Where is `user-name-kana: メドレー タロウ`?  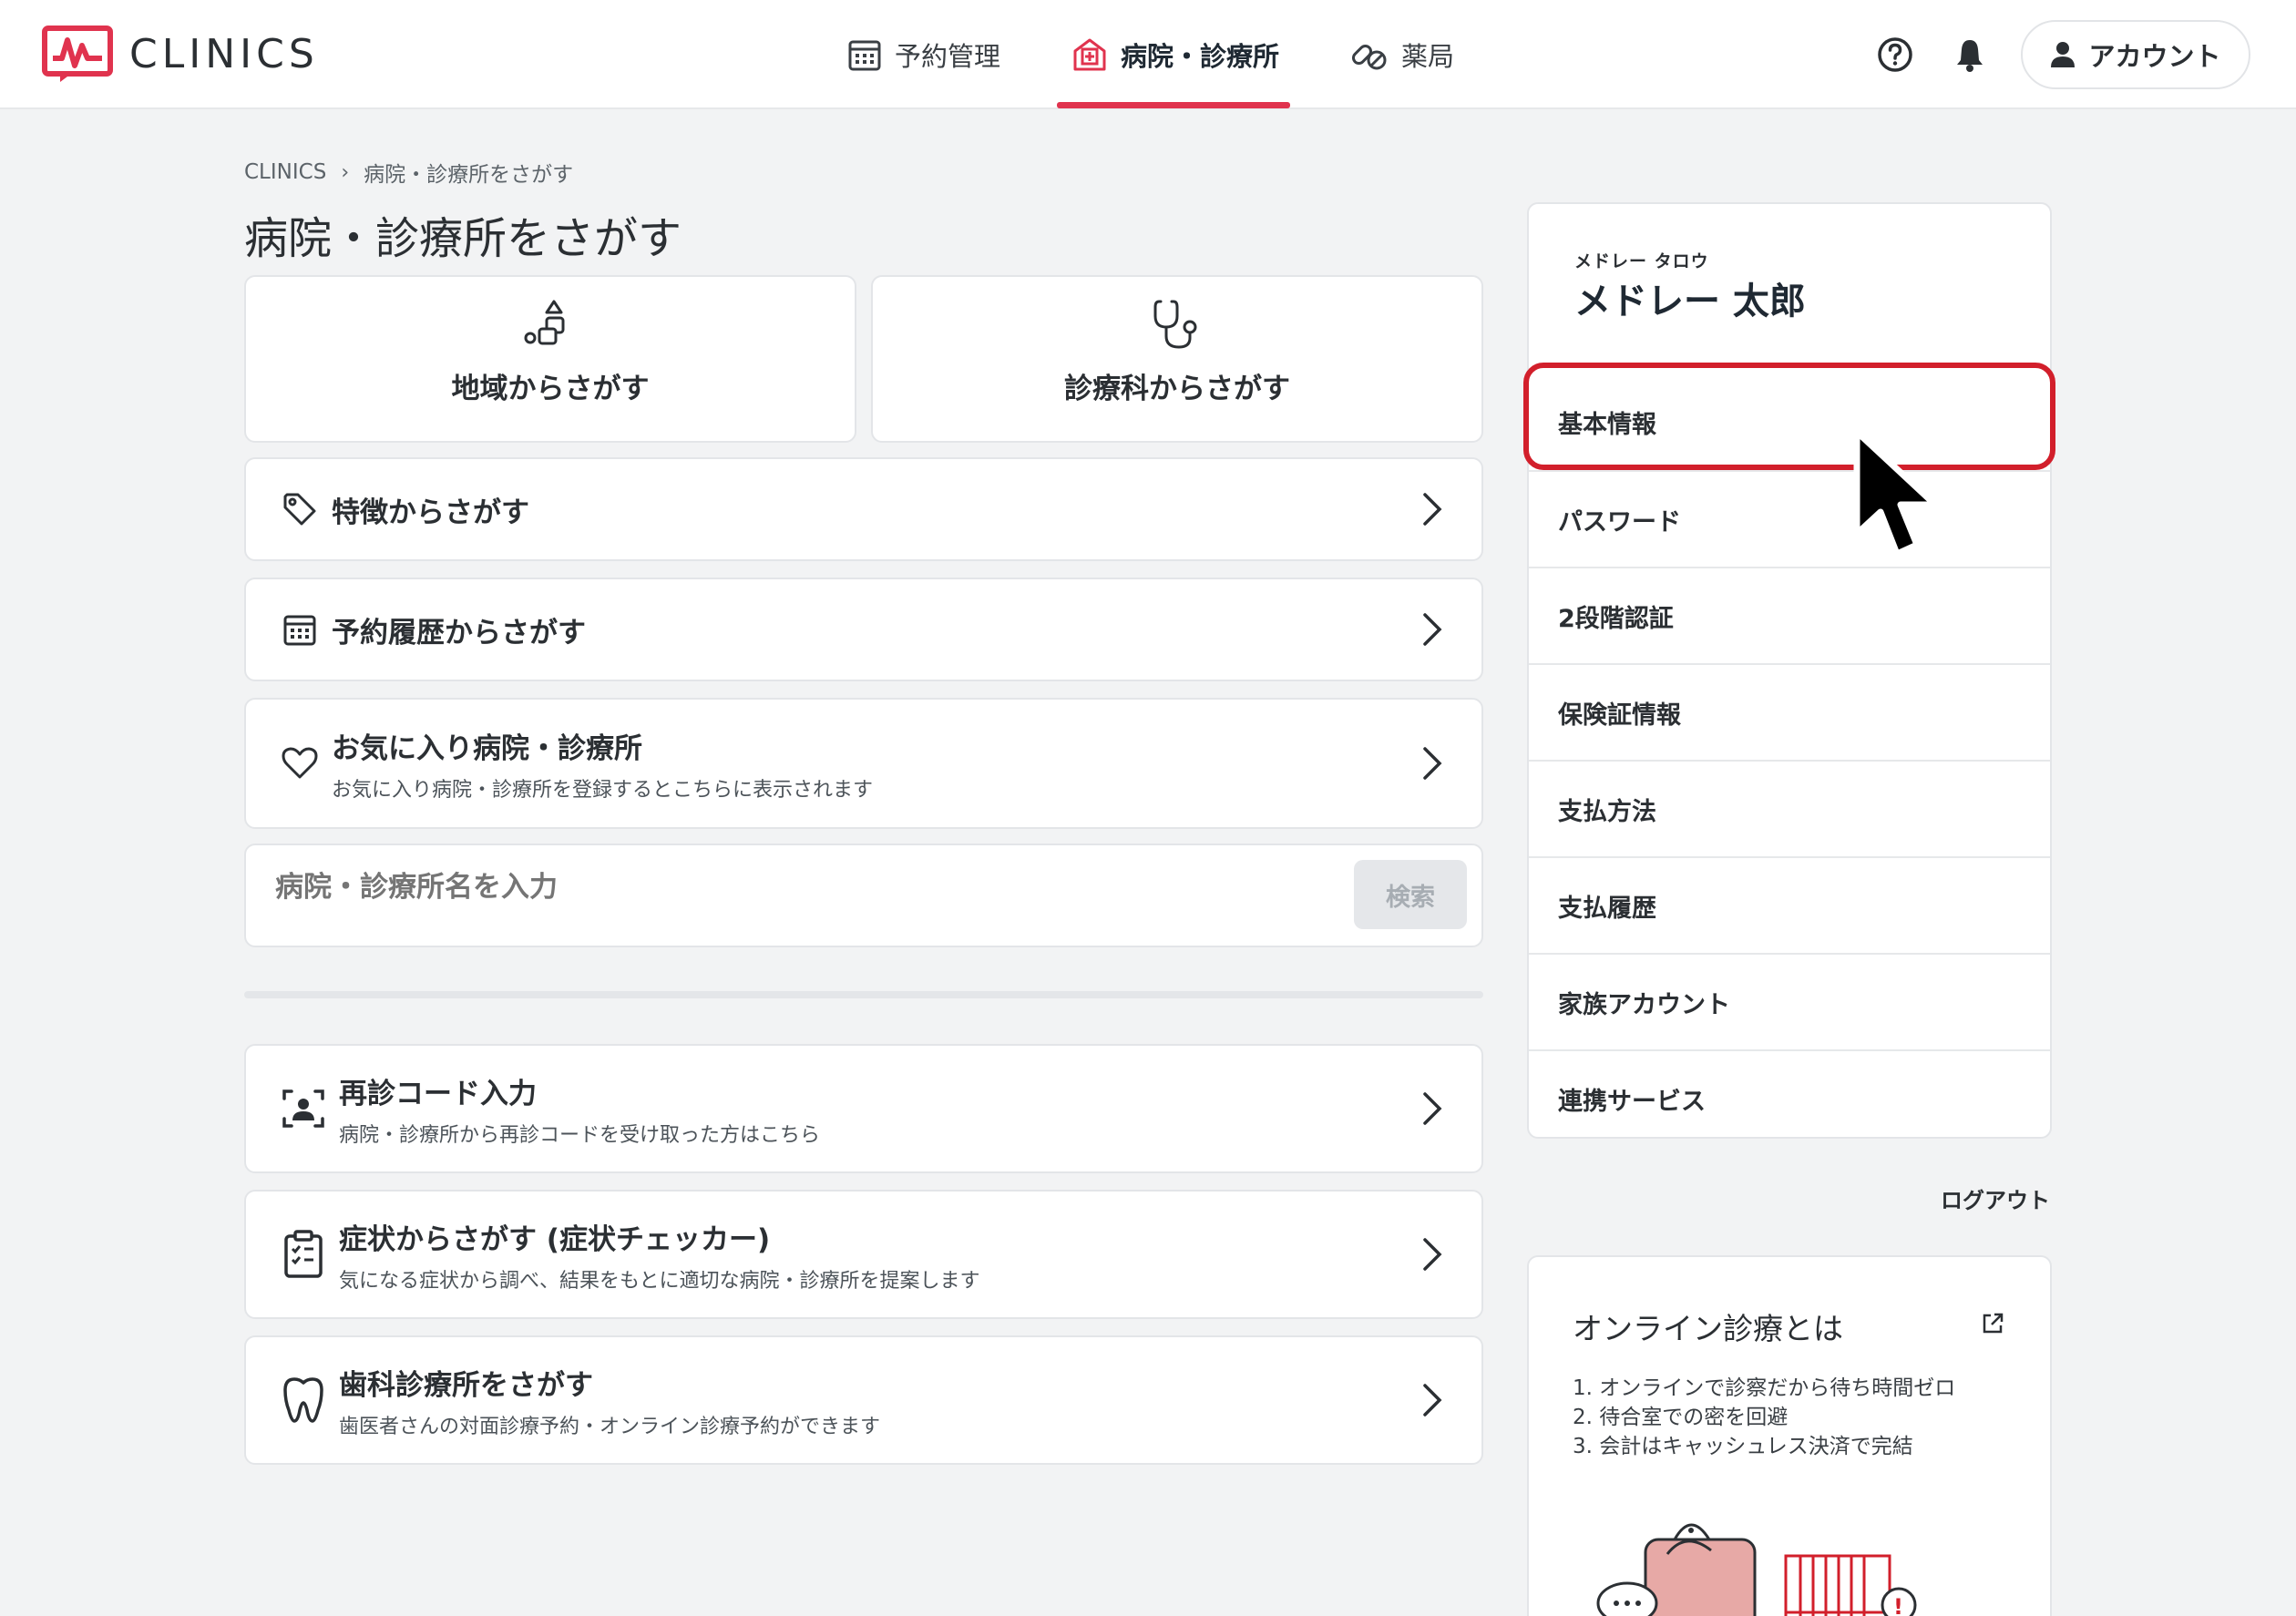
user-name-kana: メドレー タロウ is located at coordinates (1641, 261).